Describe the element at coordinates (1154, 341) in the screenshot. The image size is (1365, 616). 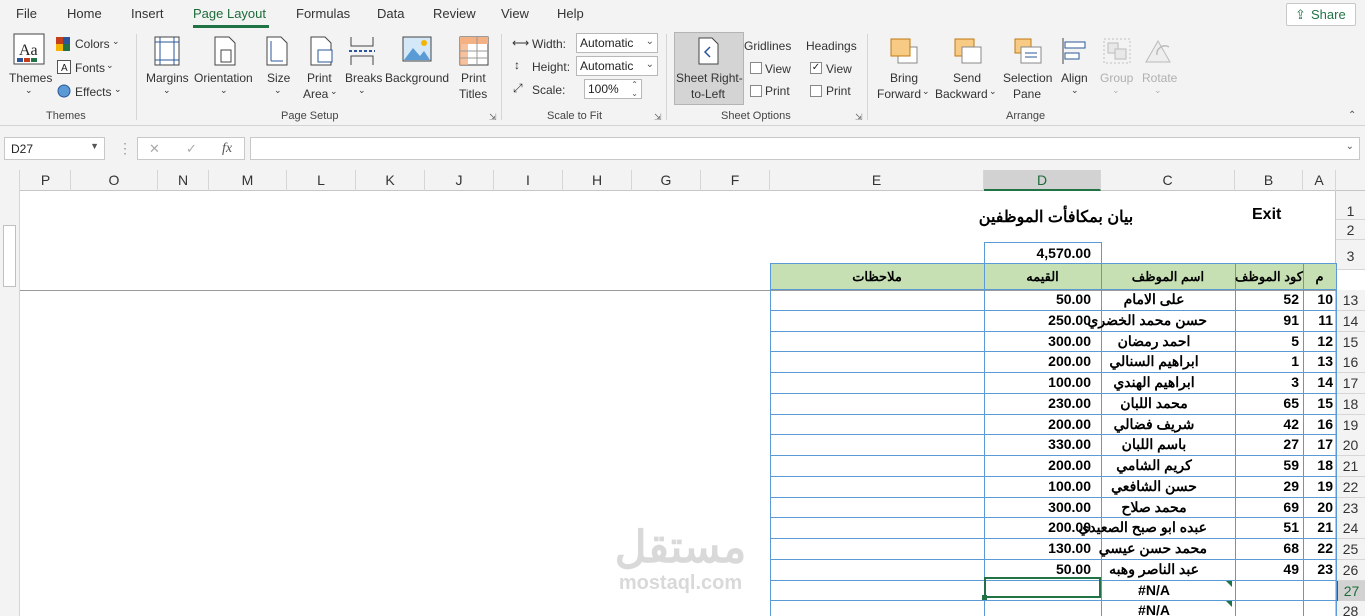
I see `cell-name: احمد رمضان` at that location.